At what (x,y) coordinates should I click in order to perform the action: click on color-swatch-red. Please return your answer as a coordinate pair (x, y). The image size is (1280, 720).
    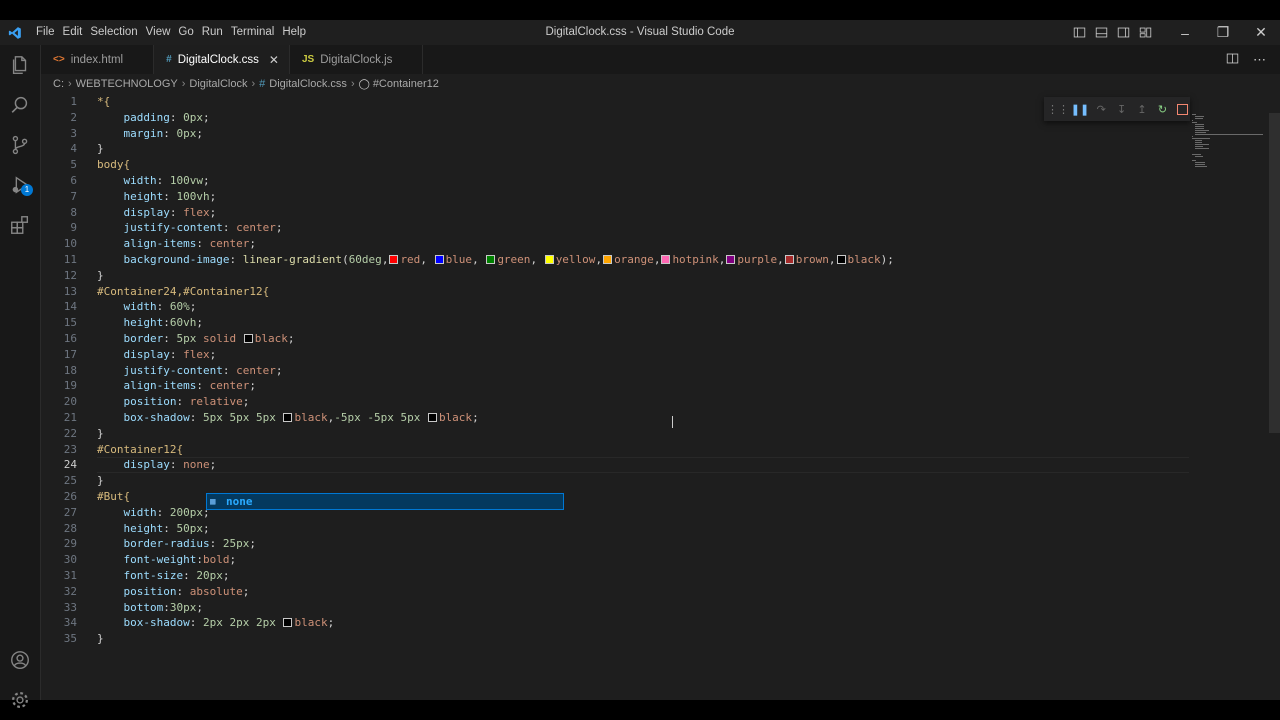
    Looking at the image, I should click on (394, 259).